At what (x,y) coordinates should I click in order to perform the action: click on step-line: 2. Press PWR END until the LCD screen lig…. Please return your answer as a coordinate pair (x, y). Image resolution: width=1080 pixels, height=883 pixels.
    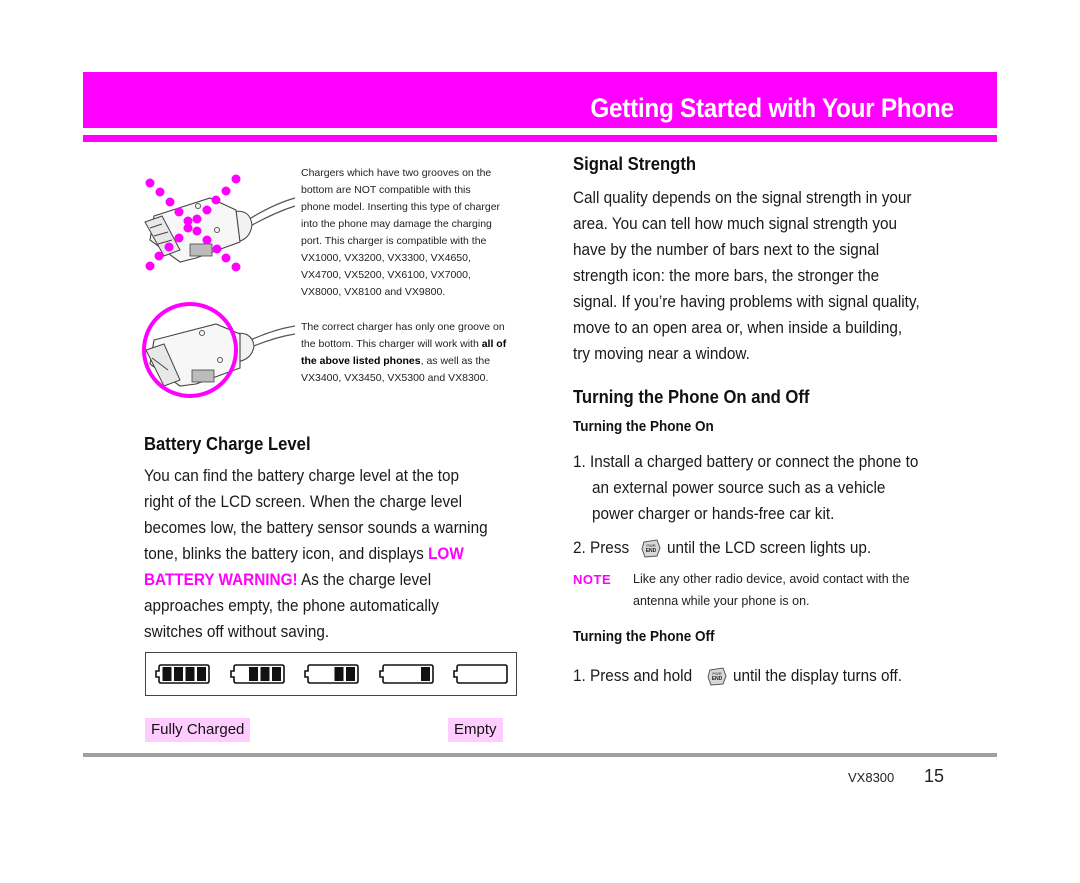
    Looking at the image, I should click on (733, 548).